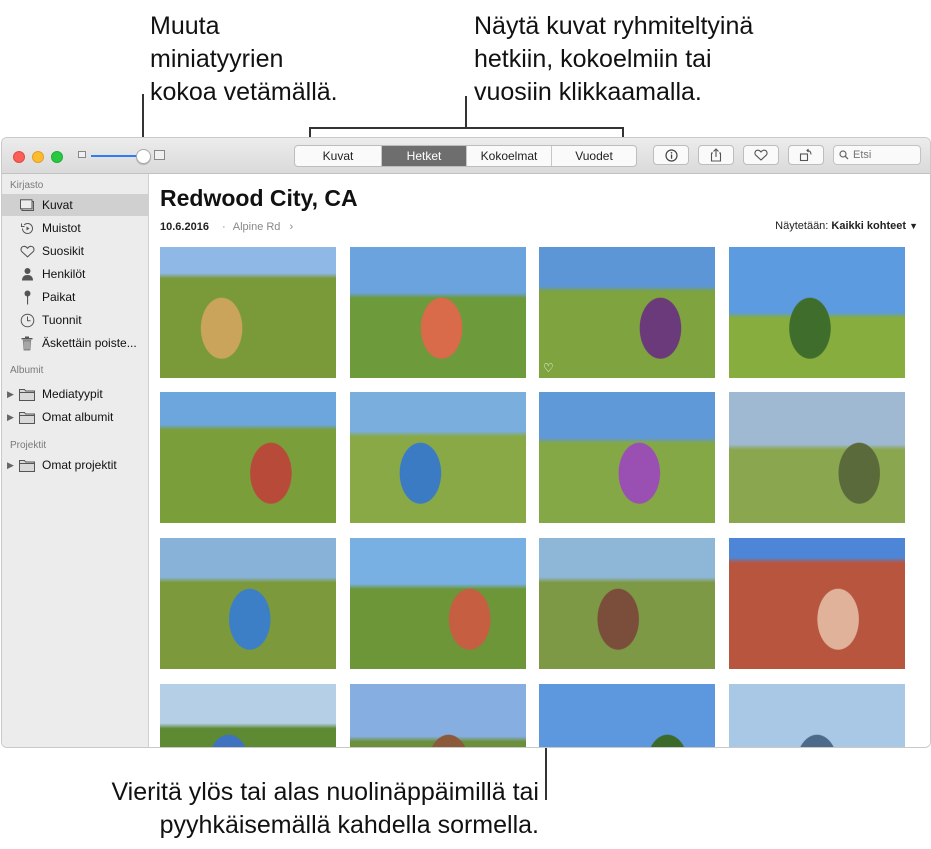 The image size is (931, 849). I want to click on showing-value: Kaikki kohteet, so click(869, 226).